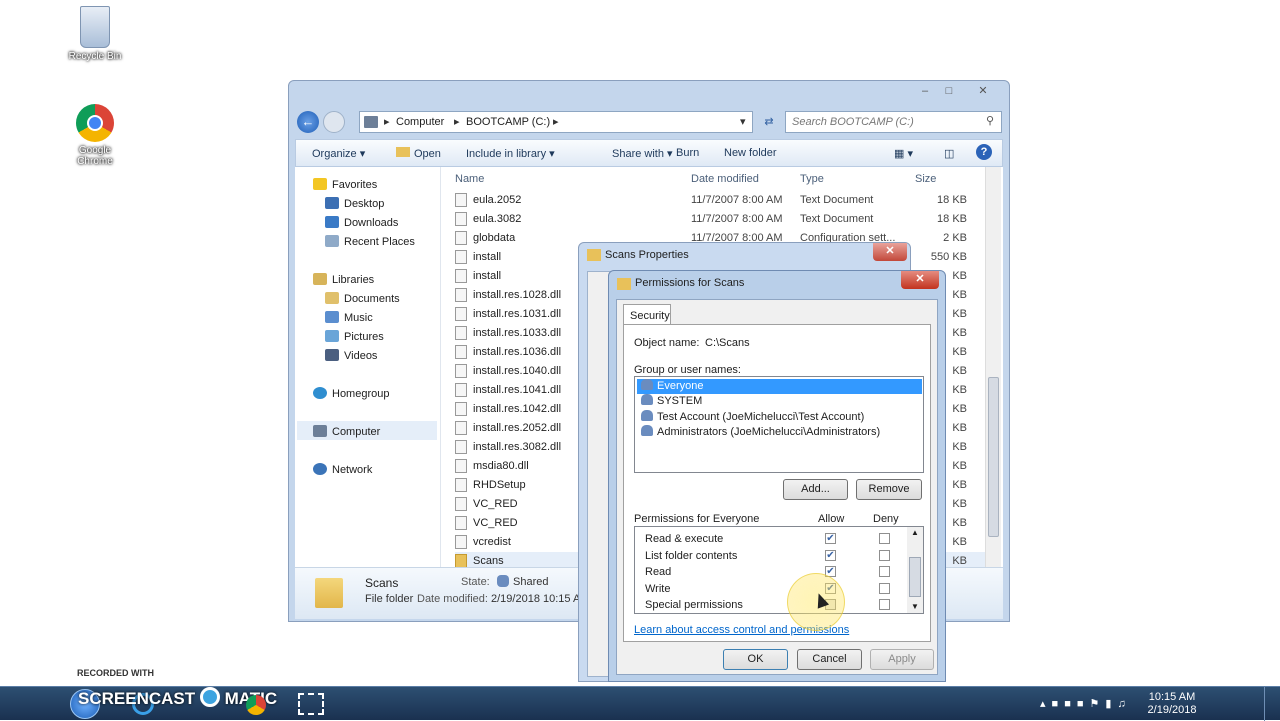 This screenshot has width=1280, height=721. Describe the element at coordinates (540, 599) in the screenshot. I see `details-date: 2/19/2018 10:15 AM` at that location.